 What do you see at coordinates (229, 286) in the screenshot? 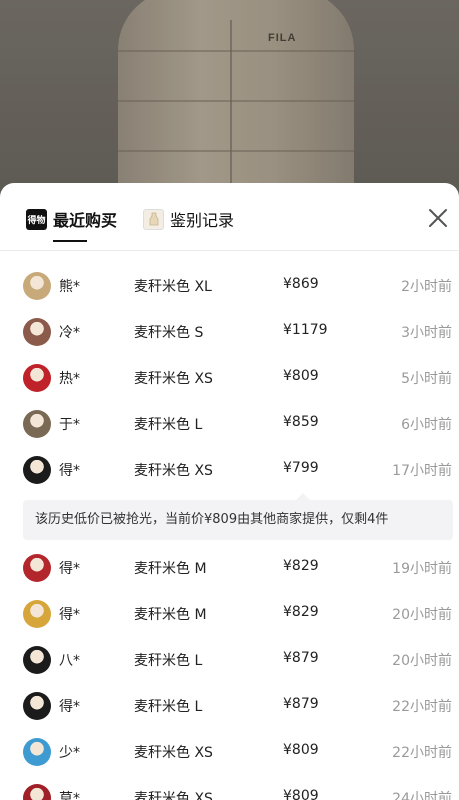
I see `record-row: 熊* 麦秆米色 XL ¥869 2小时前` at bounding box center [229, 286].